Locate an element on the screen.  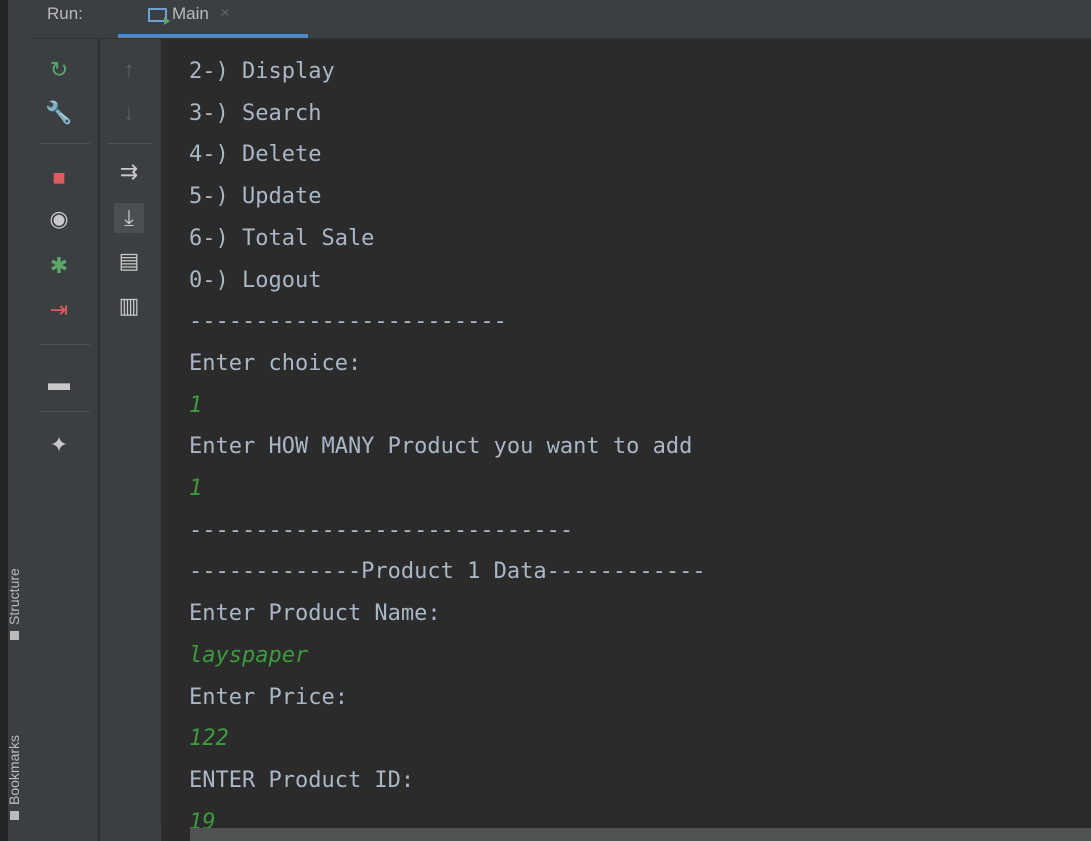
run-label: Run: is located at coordinates (65, 13).